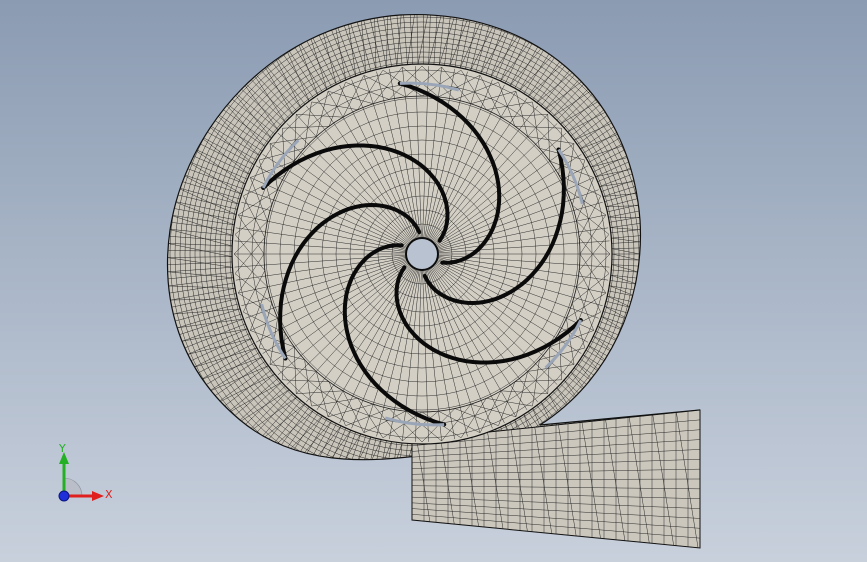 The width and height of the screenshot is (867, 562). What do you see at coordinates (109, 494) in the screenshot?
I see `x-axis-label: X` at bounding box center [109, 494].